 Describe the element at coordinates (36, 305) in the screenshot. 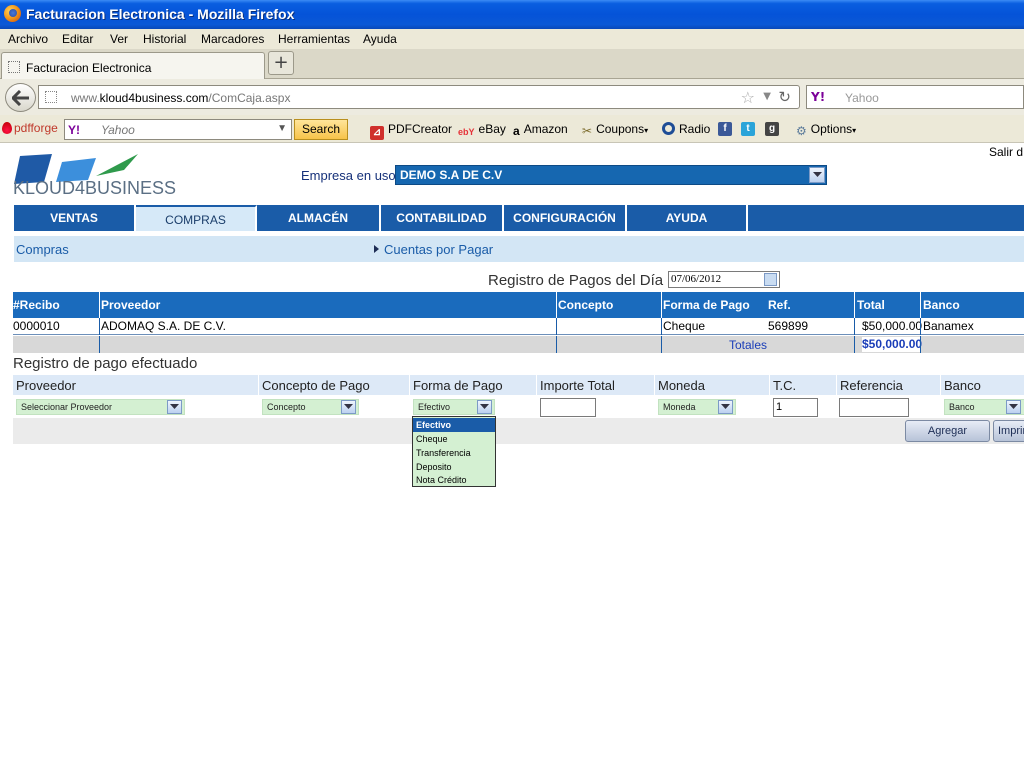

I see `col-recibo: #Recibo` at that location.